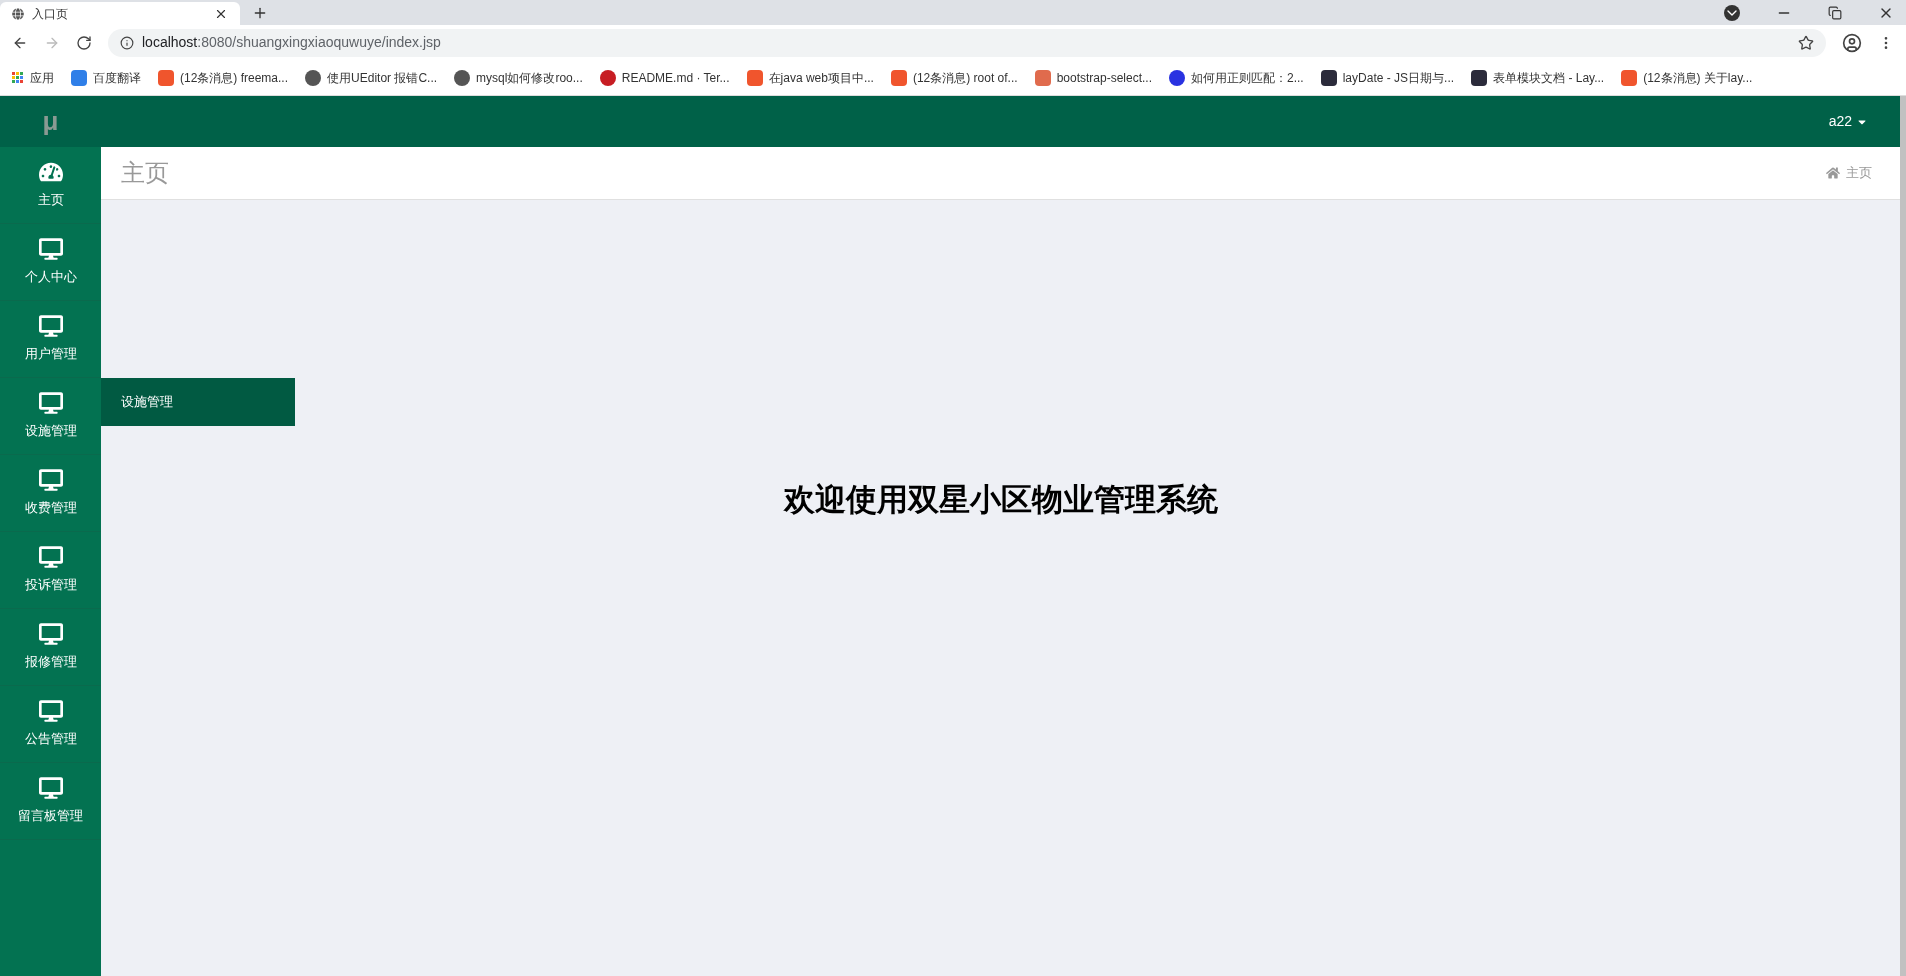 The width and height of the screenshot is (1906, 976). What do you see at coordinates (18, 13) in the screenshot?
I see `globe-icon` at bounding box center [18, 13].